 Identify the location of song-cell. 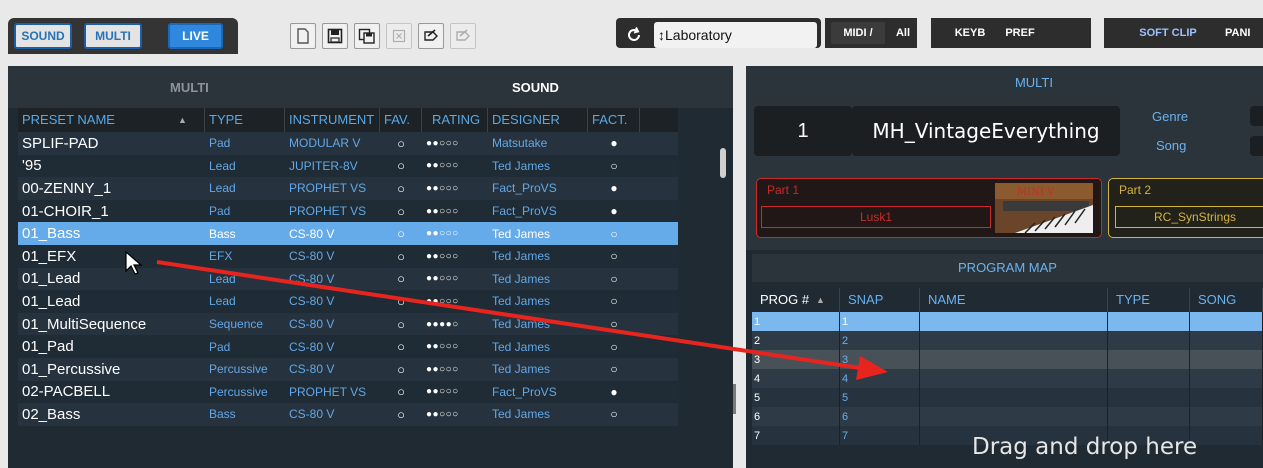
(1226, 359).